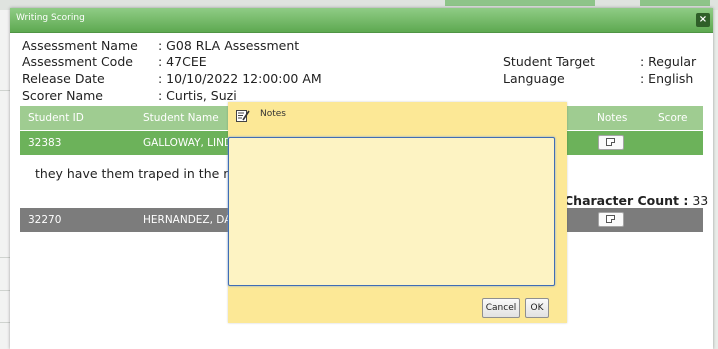 Image resolution: width=718 pixels, height=349 pixels. What do you see at coordinates (80, 45) in the screenshot?
I see `assessment-name-label: Assessment Name` at bounding box center [80, 45].